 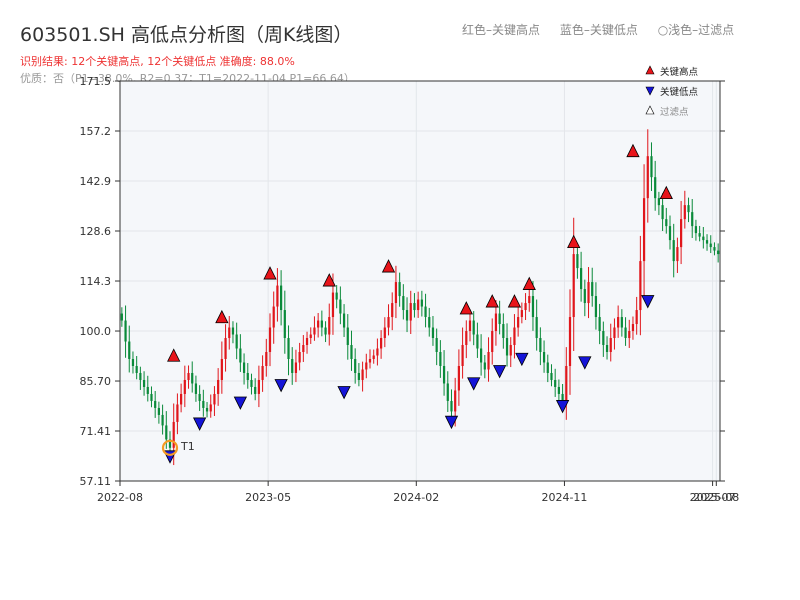 What do you see at coordinates (679, 92) in the screenshot?
I see `legend-low-label: 关键低点` at bounding box center [679, 92].